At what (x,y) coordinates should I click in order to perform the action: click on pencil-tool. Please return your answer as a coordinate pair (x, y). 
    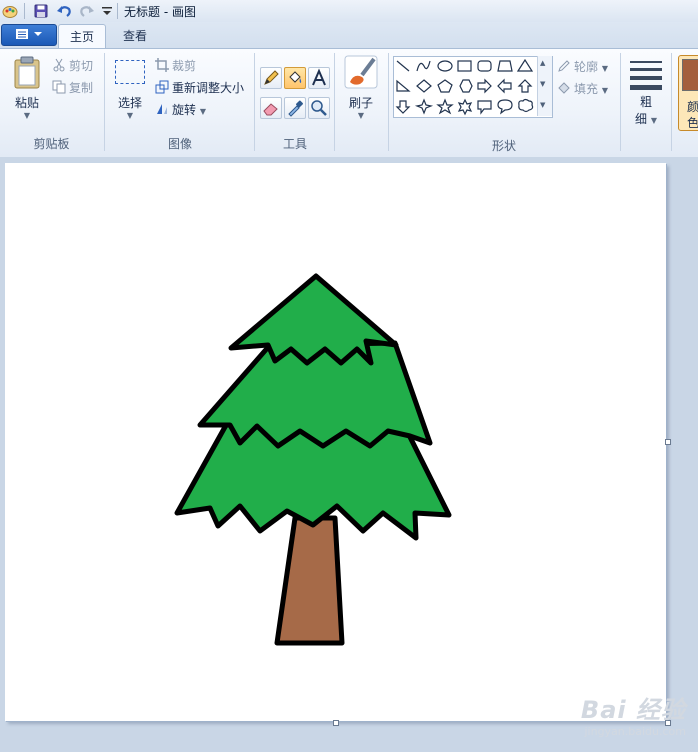
    Looking at the image, I should click on (271, 78).